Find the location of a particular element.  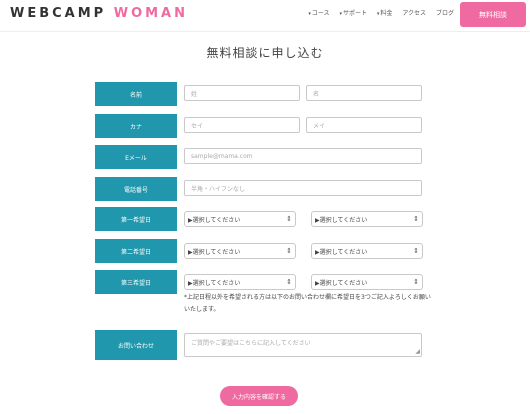

nav-item-support: ▾サポート is located at coordinates (353, 12).